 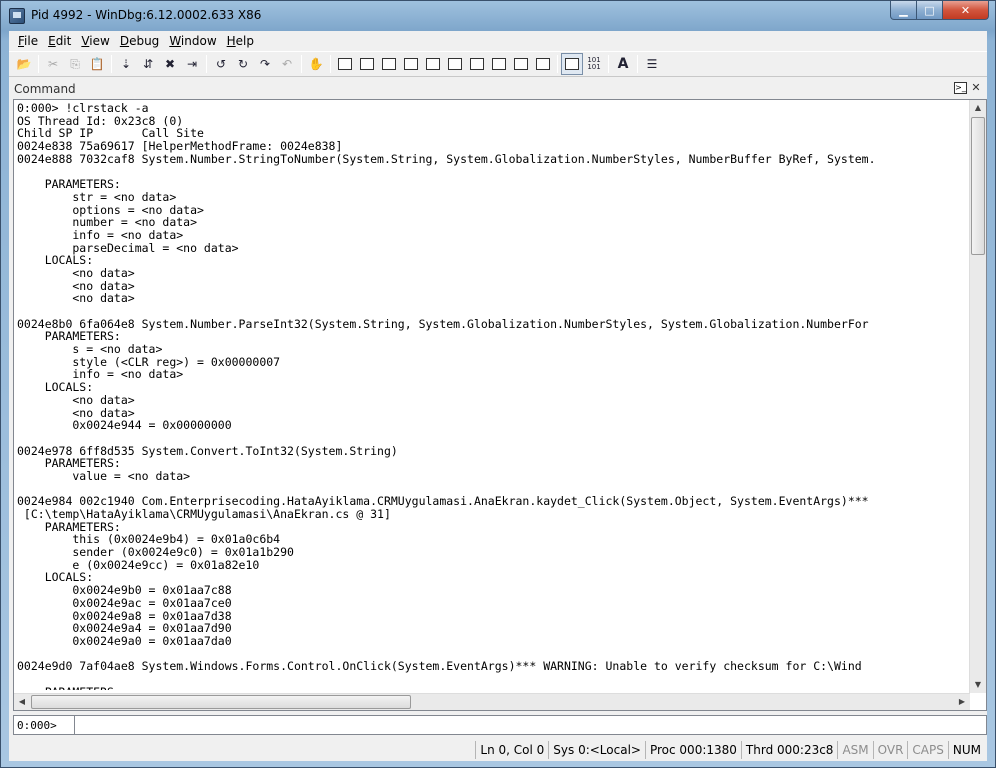 What do you see at coordinates (623, 64) in the screenshot?
I see `font-icon: A` at bounding box center [623, 64].